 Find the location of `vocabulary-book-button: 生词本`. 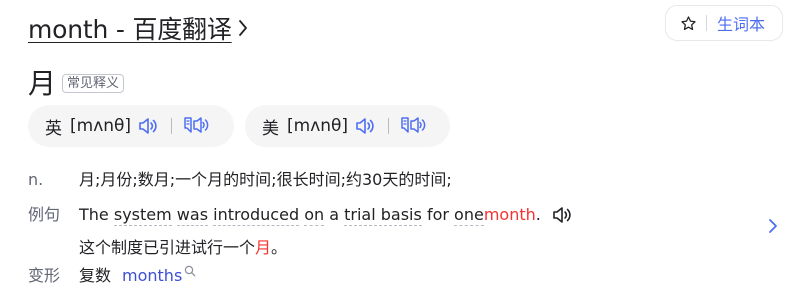

vocabulary-book-button: 生词本 is located at coordinates (724, 23).